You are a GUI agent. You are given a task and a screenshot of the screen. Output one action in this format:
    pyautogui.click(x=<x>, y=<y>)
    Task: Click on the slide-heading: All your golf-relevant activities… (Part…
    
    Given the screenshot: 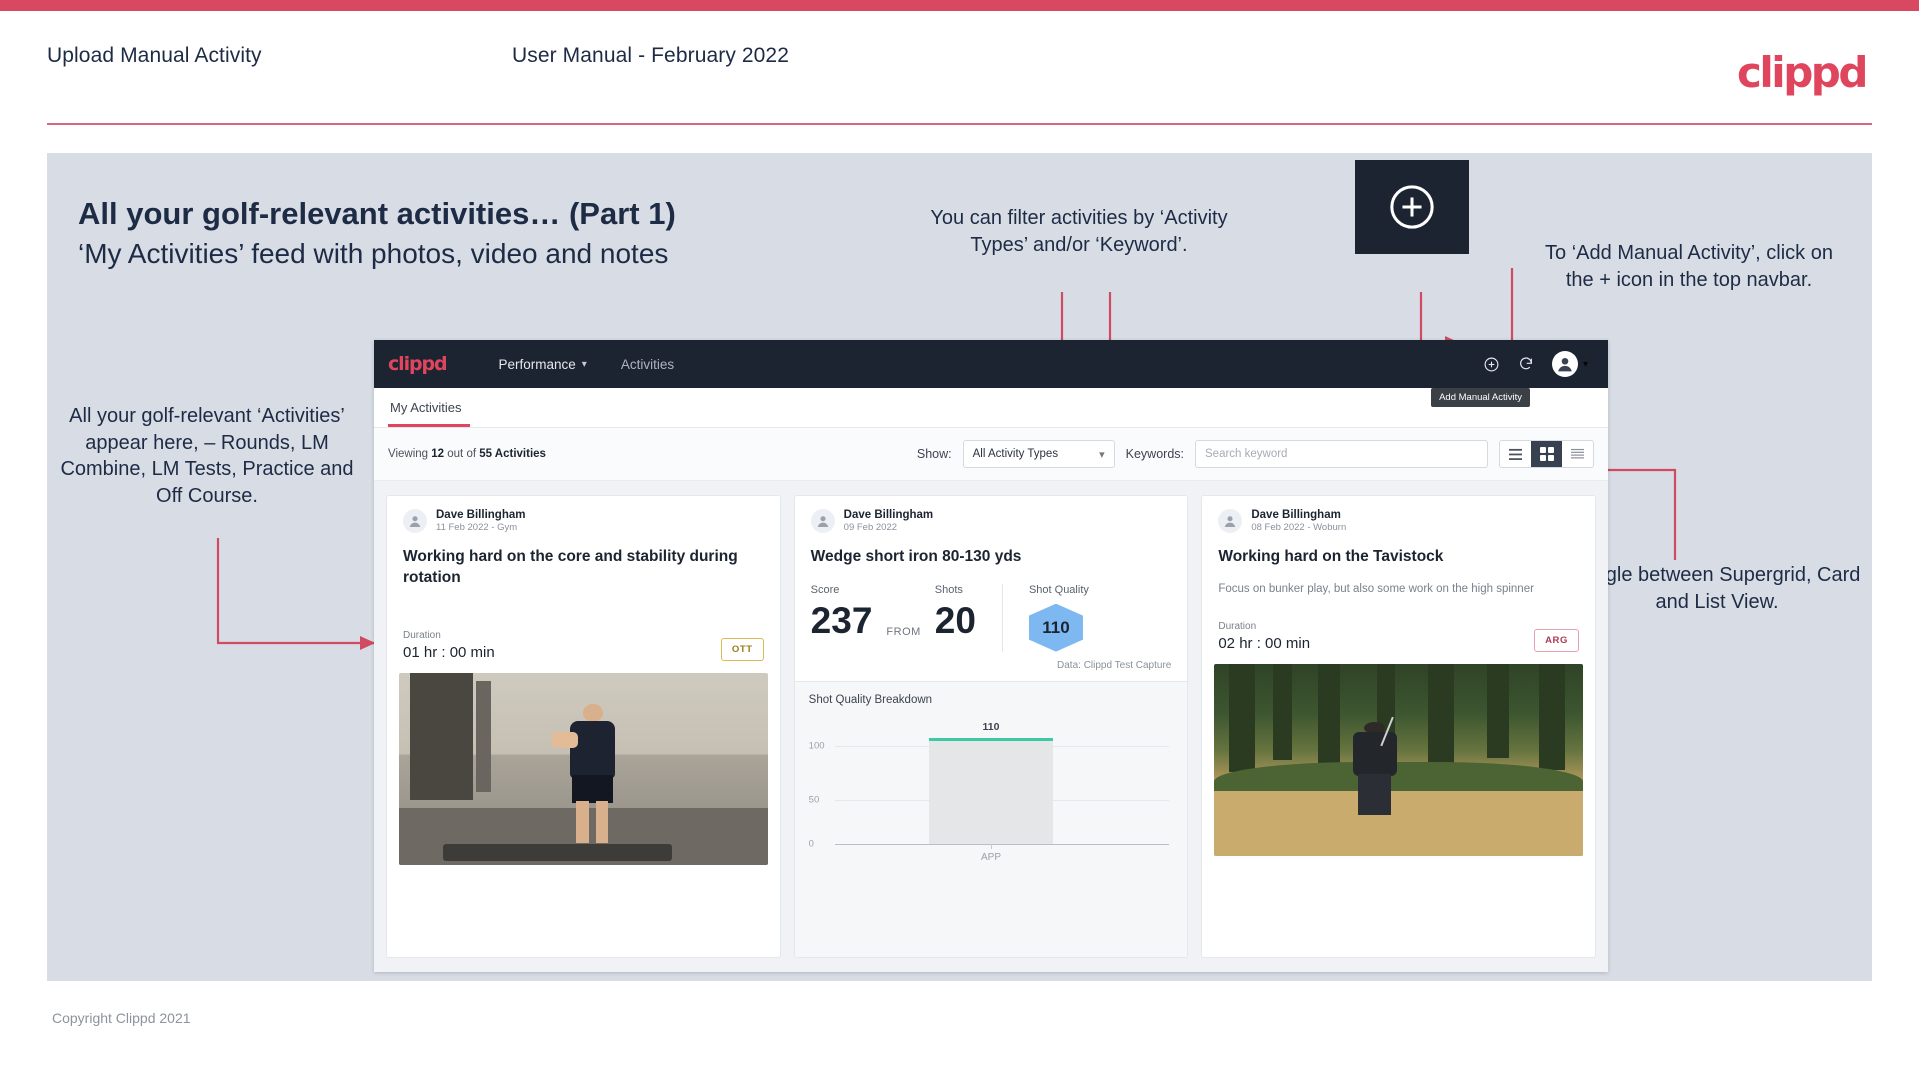 What is the action you would take?
    pyautogui.click(x=377, y=213)
    